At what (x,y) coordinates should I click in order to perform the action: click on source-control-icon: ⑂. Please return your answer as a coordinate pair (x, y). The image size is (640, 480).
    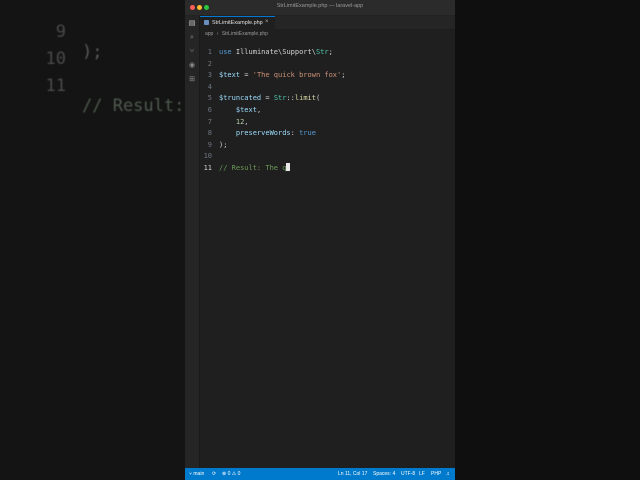
    Looking at the image, I should click on (192, 52).